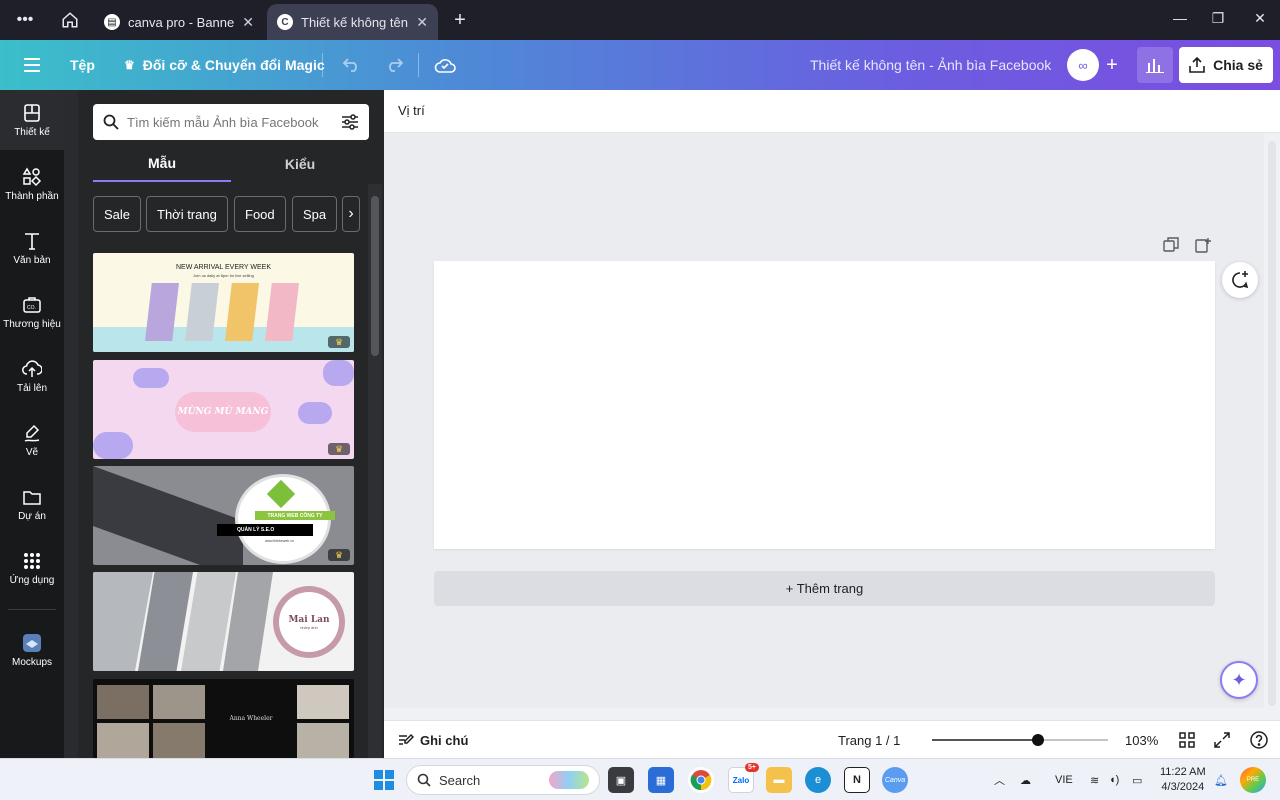 This screenshot has height=800, width=1280. Describe the element at coordinates (351, 214) in the screenshot. I see `chevron-right-icon: ›` at that location.